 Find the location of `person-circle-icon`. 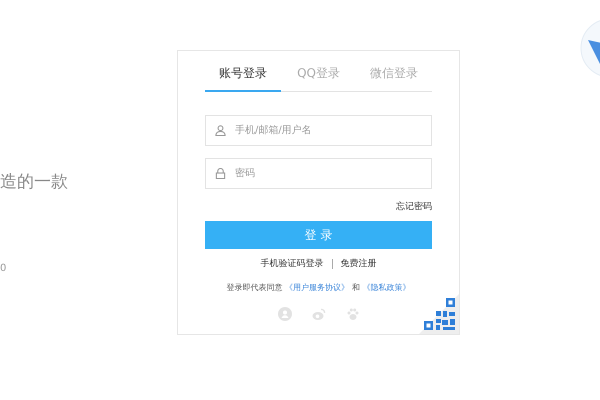

person-circle-icon is located at coordinates (285, 314).